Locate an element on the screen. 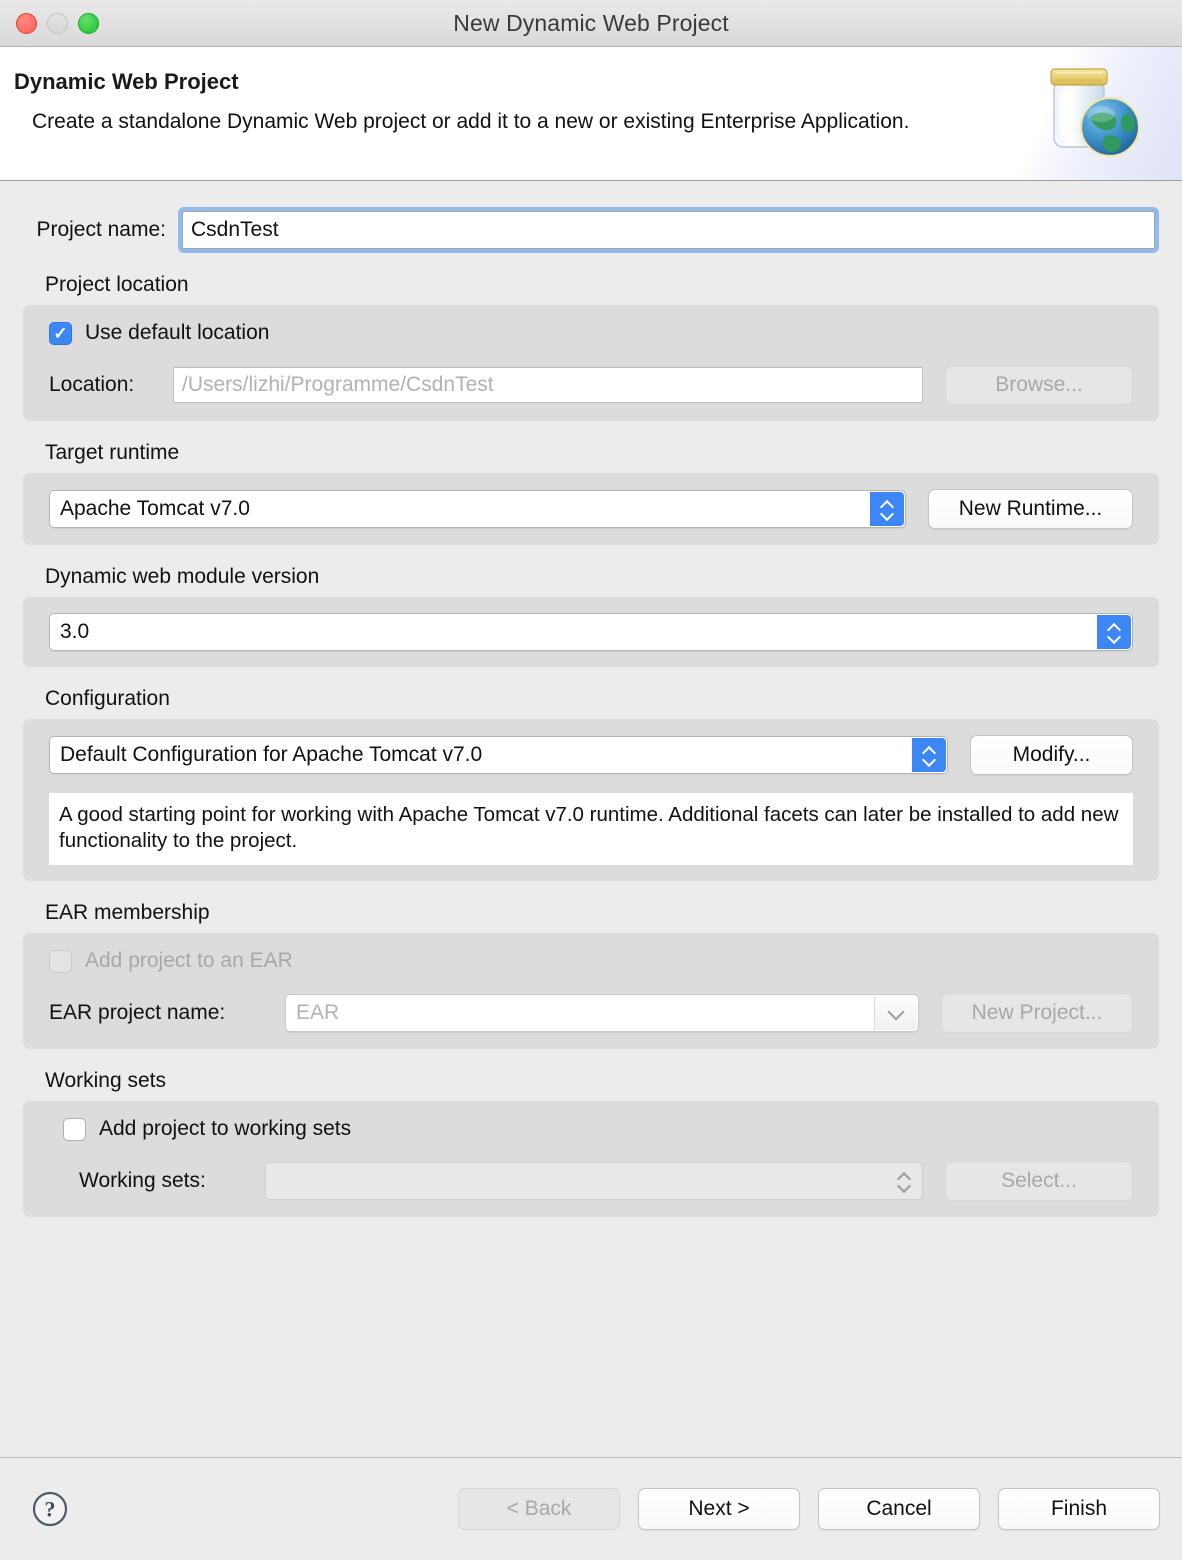  module-version-group: 3.0 is located at coordinates (591, 632).